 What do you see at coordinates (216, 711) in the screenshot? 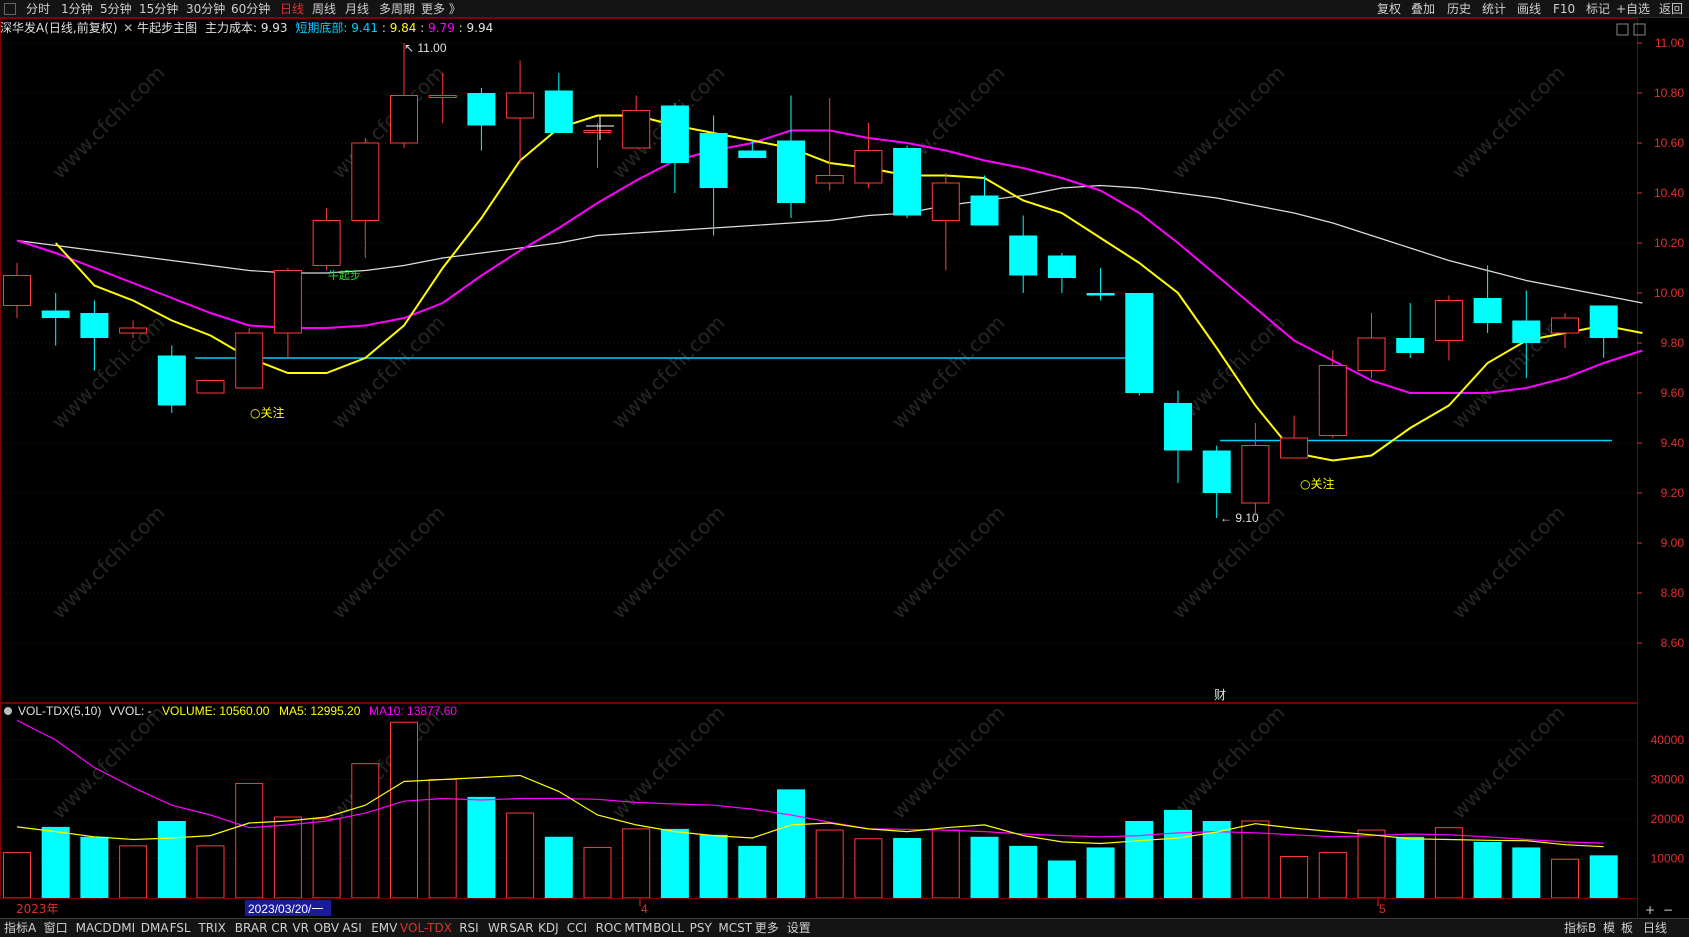
I see `volume-value: VOLUME: 10560.00` at bounding box center [216, 711].